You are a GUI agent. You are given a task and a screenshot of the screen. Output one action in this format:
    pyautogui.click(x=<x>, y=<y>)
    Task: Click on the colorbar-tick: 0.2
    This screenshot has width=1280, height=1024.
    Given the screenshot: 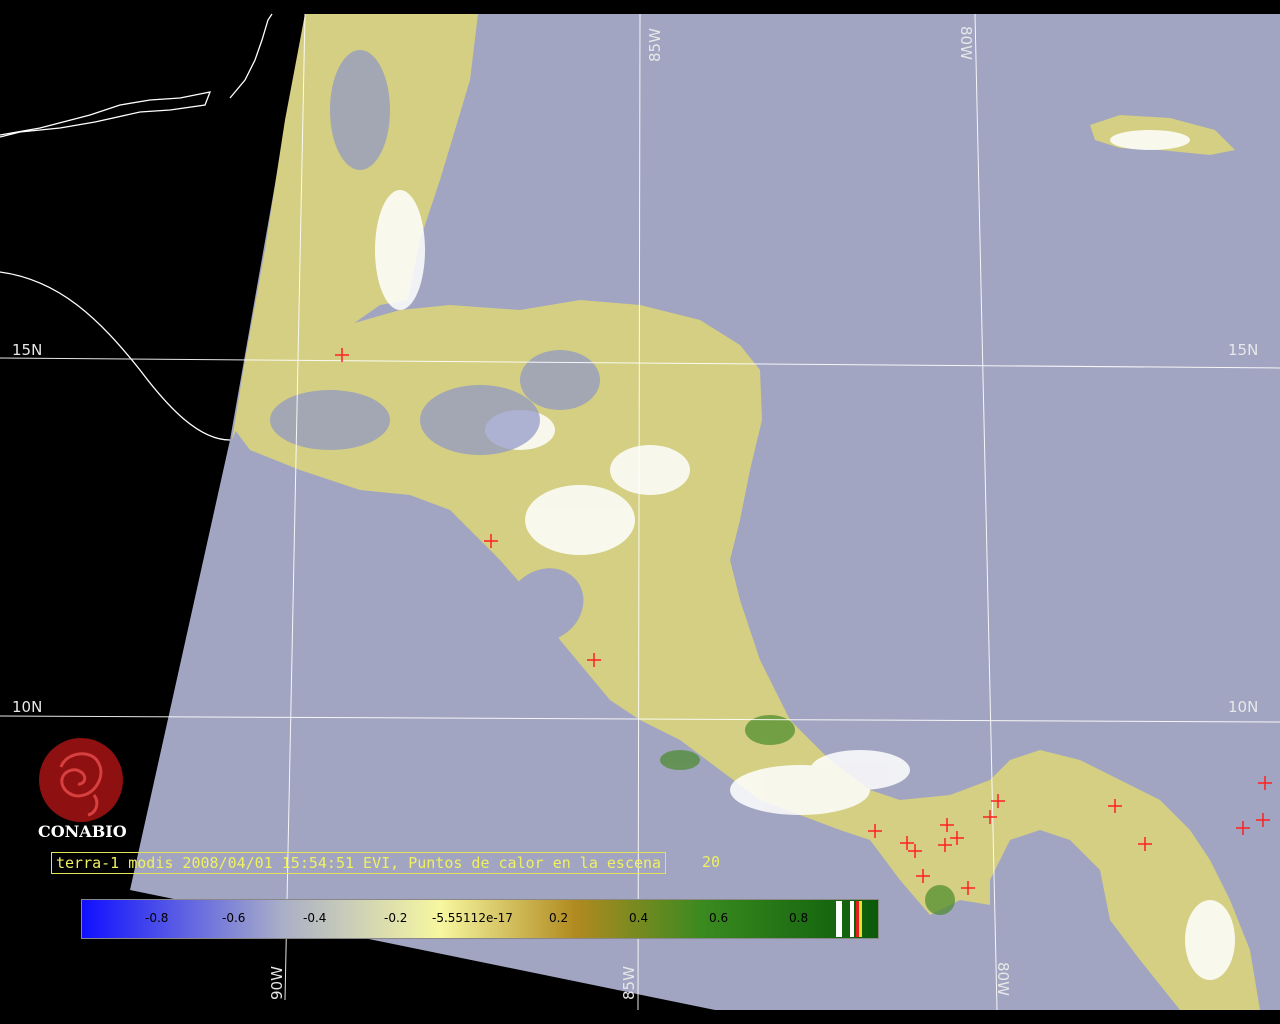 What is the action you would take?
    pyautogui.click(x=559, y=918)
    